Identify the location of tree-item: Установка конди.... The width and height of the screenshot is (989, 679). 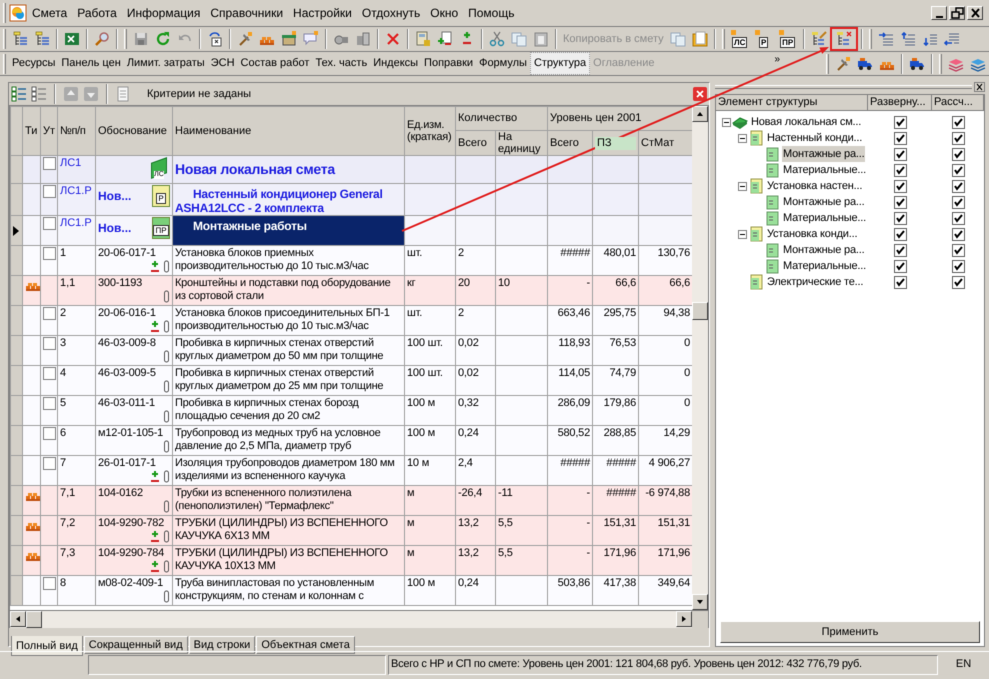
(812, 234).